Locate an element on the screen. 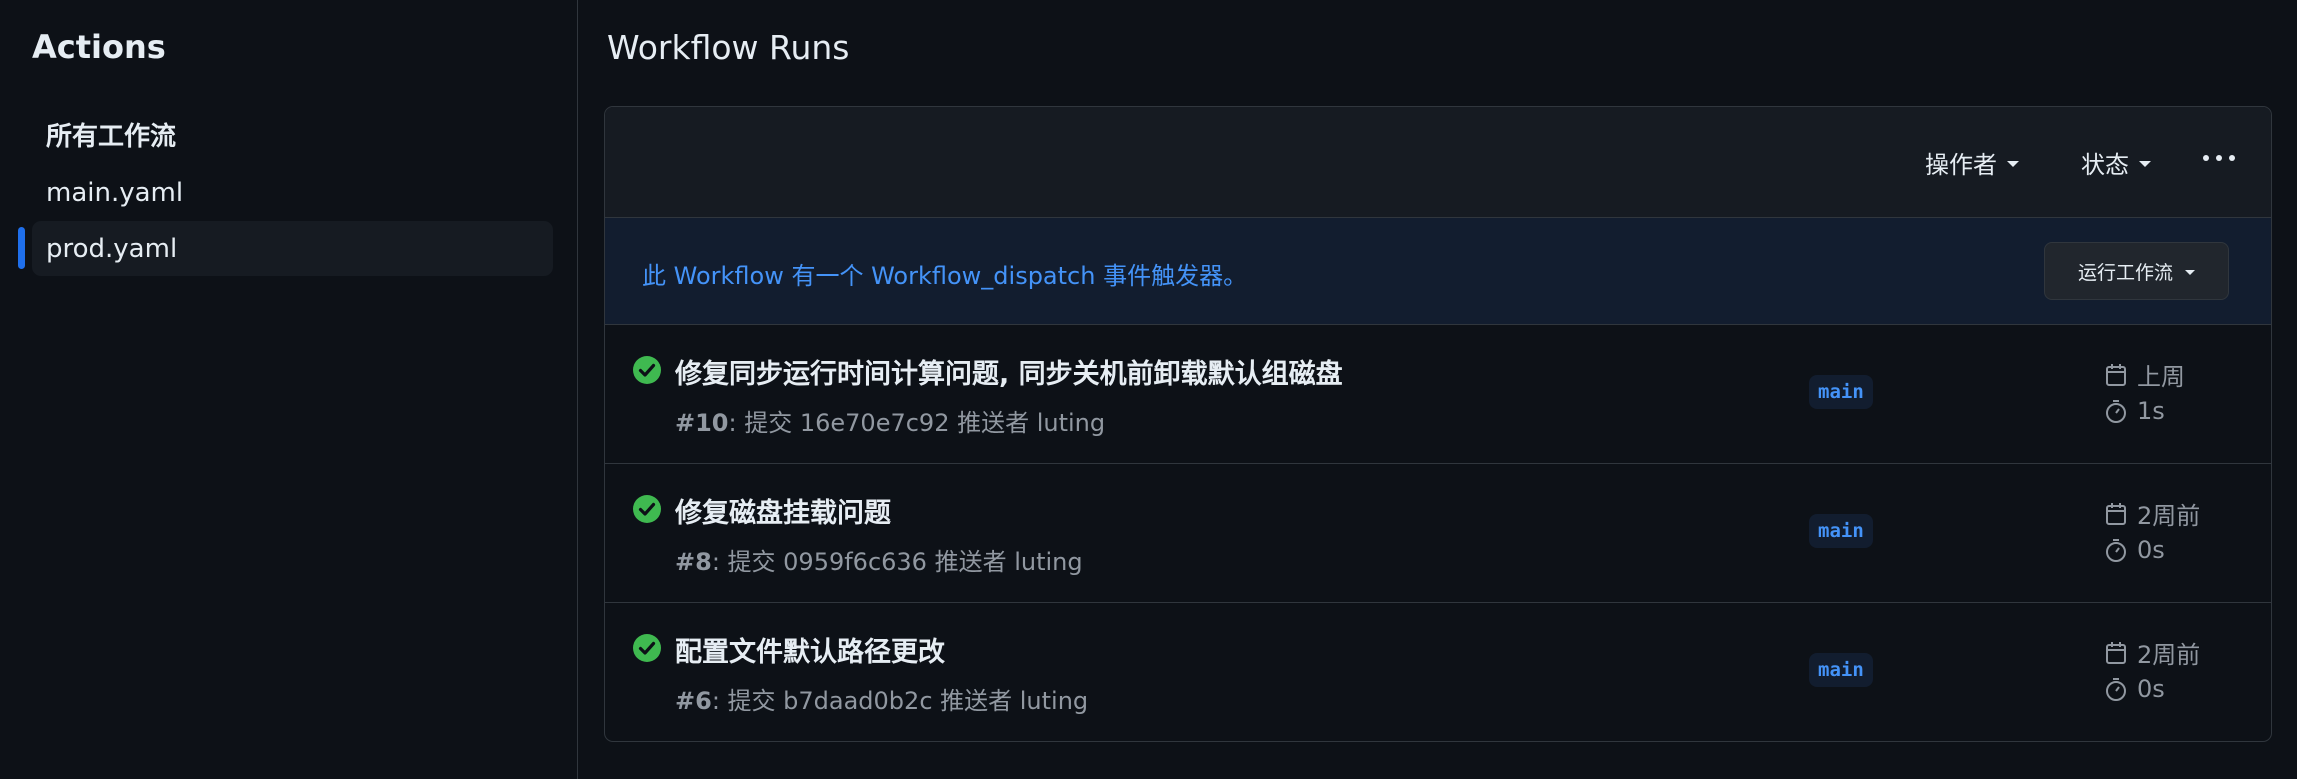 This screenshot has height=779, width=2297. sidebar-item-main-yaml: main.yaml is located at coordinates (292, 192).